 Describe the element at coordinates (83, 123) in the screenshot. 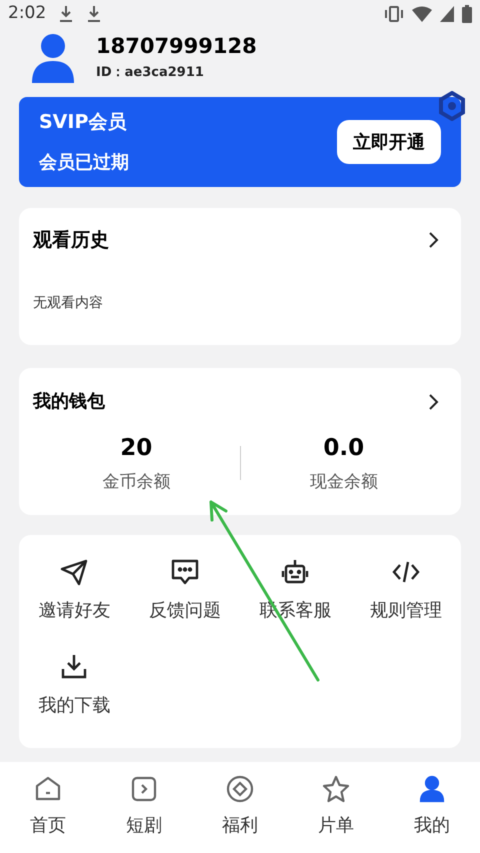

I see `vip-title: SVIP会员` at that location.